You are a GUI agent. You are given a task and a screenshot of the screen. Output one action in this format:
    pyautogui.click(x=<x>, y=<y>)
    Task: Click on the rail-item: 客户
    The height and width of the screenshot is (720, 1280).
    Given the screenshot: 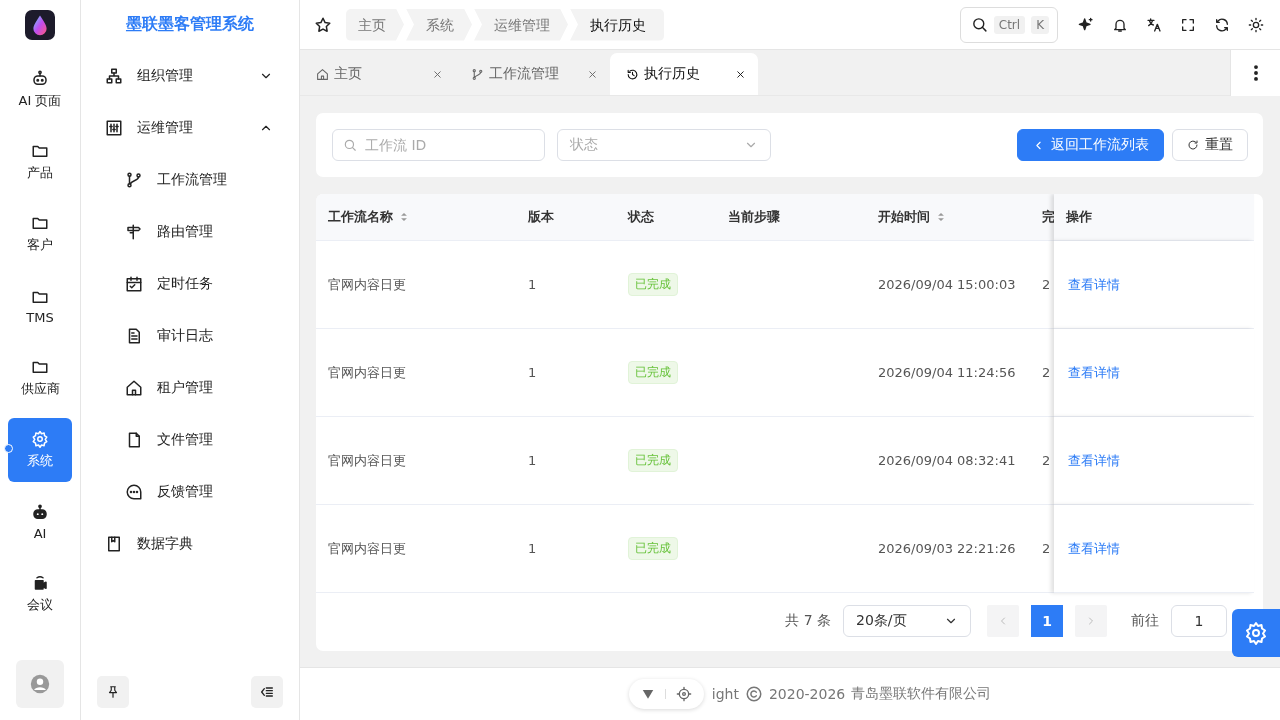 What is the action you would take?
    pyautogui.click(x=40, y=234)
    